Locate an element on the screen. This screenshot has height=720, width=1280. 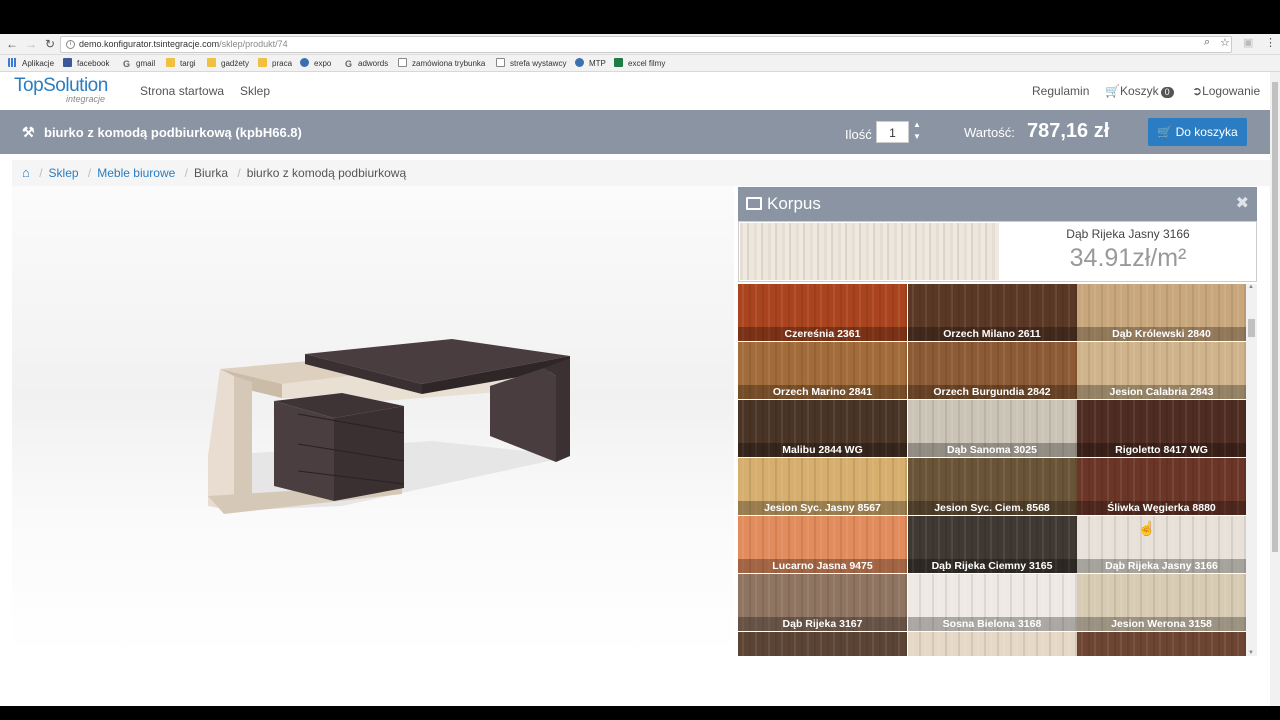
material-tile: Dąb Rijeka Ciemny 3165 is located at coordinates (992, 544).